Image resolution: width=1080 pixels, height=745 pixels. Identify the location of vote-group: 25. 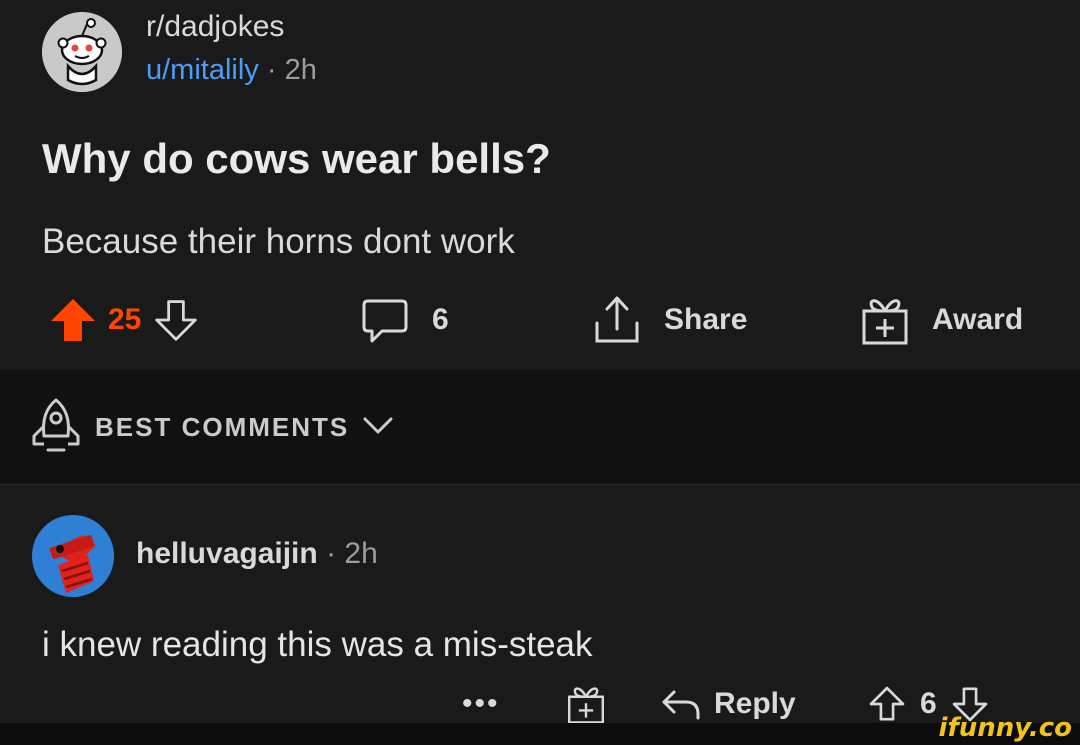
(123, 320).